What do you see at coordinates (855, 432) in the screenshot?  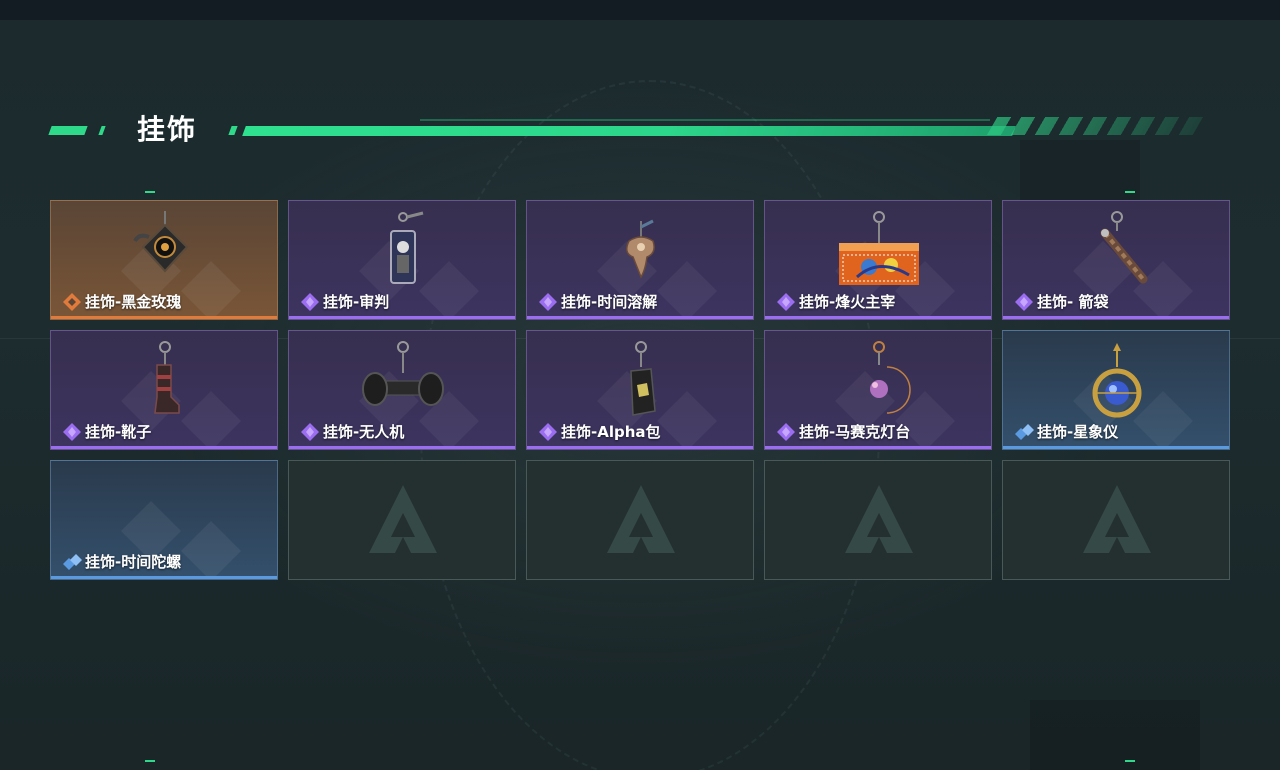 I see `pendant-name: 挂饰-马赛克灯台` at bounding box center [855, 432].